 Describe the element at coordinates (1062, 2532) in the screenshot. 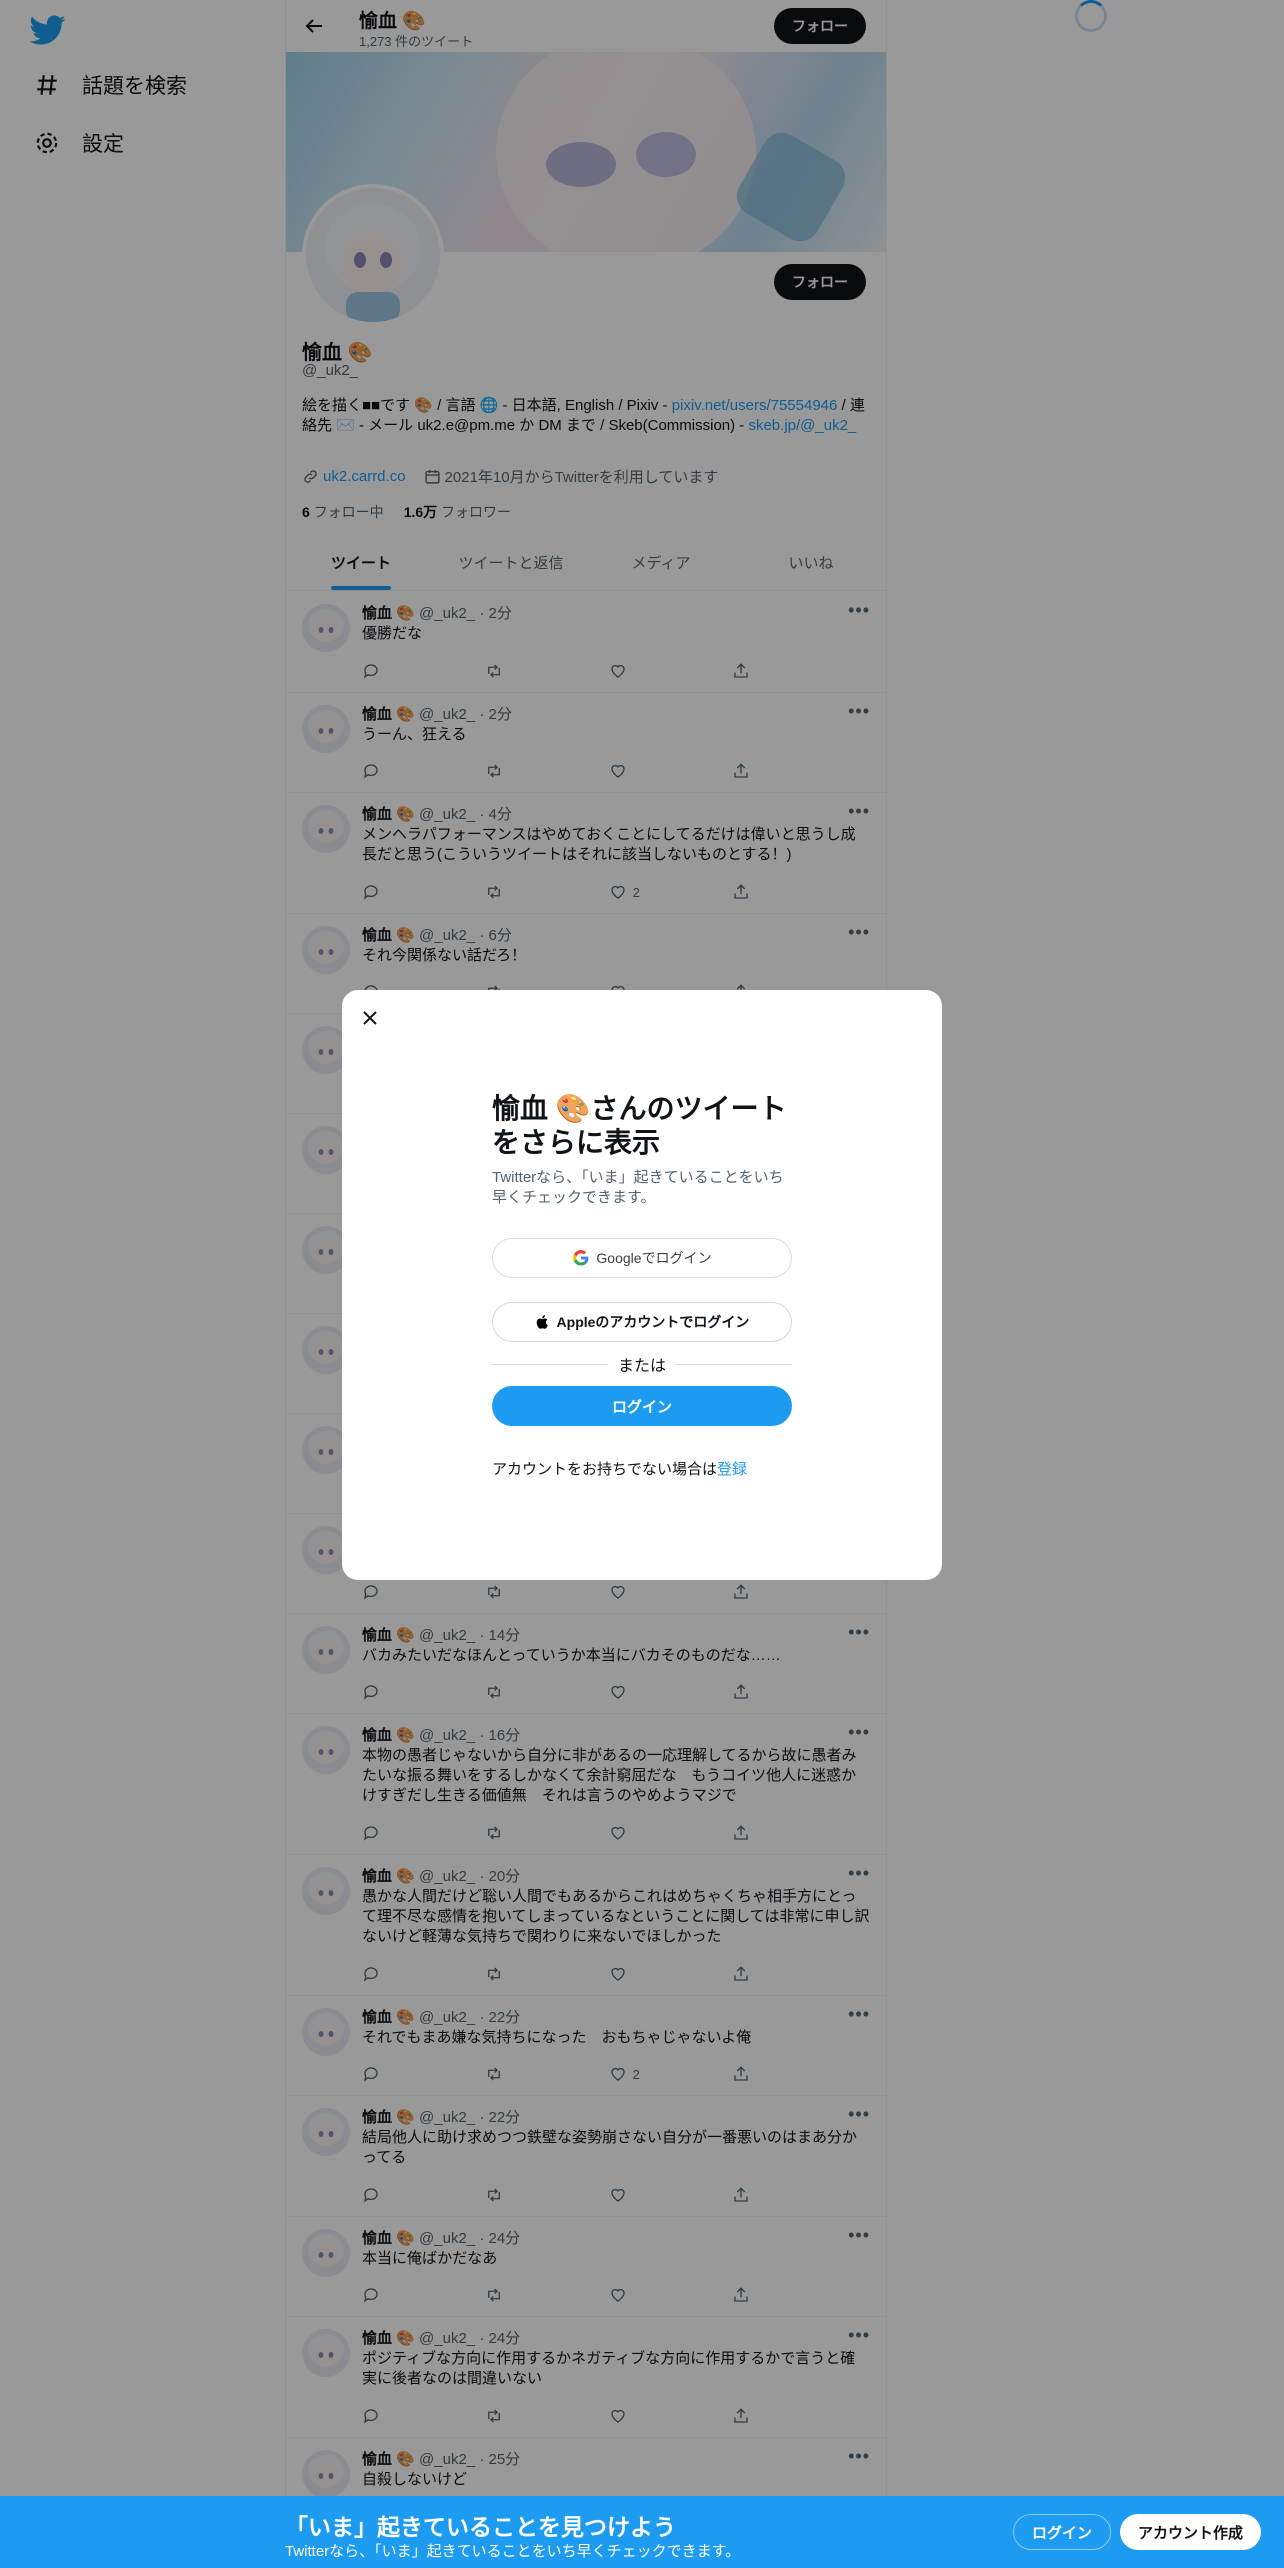

I see `bottom-login-button: ログイン` at that location.